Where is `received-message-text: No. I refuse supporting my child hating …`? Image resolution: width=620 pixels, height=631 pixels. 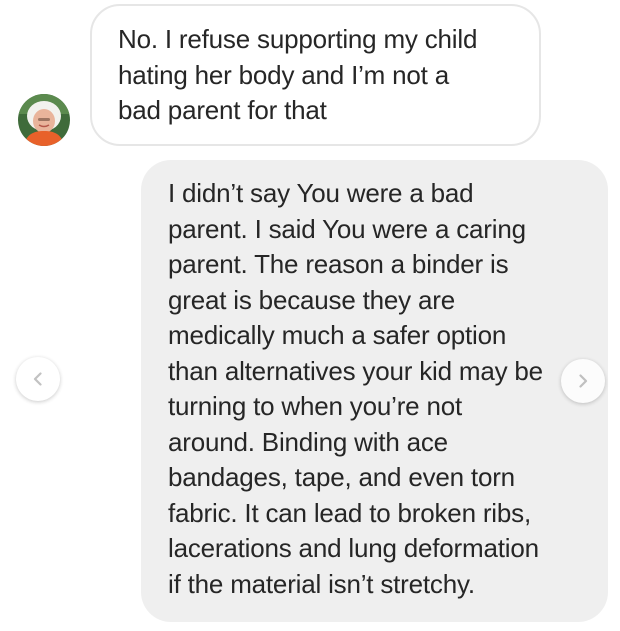 received-message-text: No. I refuse supporting my child hating … is located at coordinates (298, 74).